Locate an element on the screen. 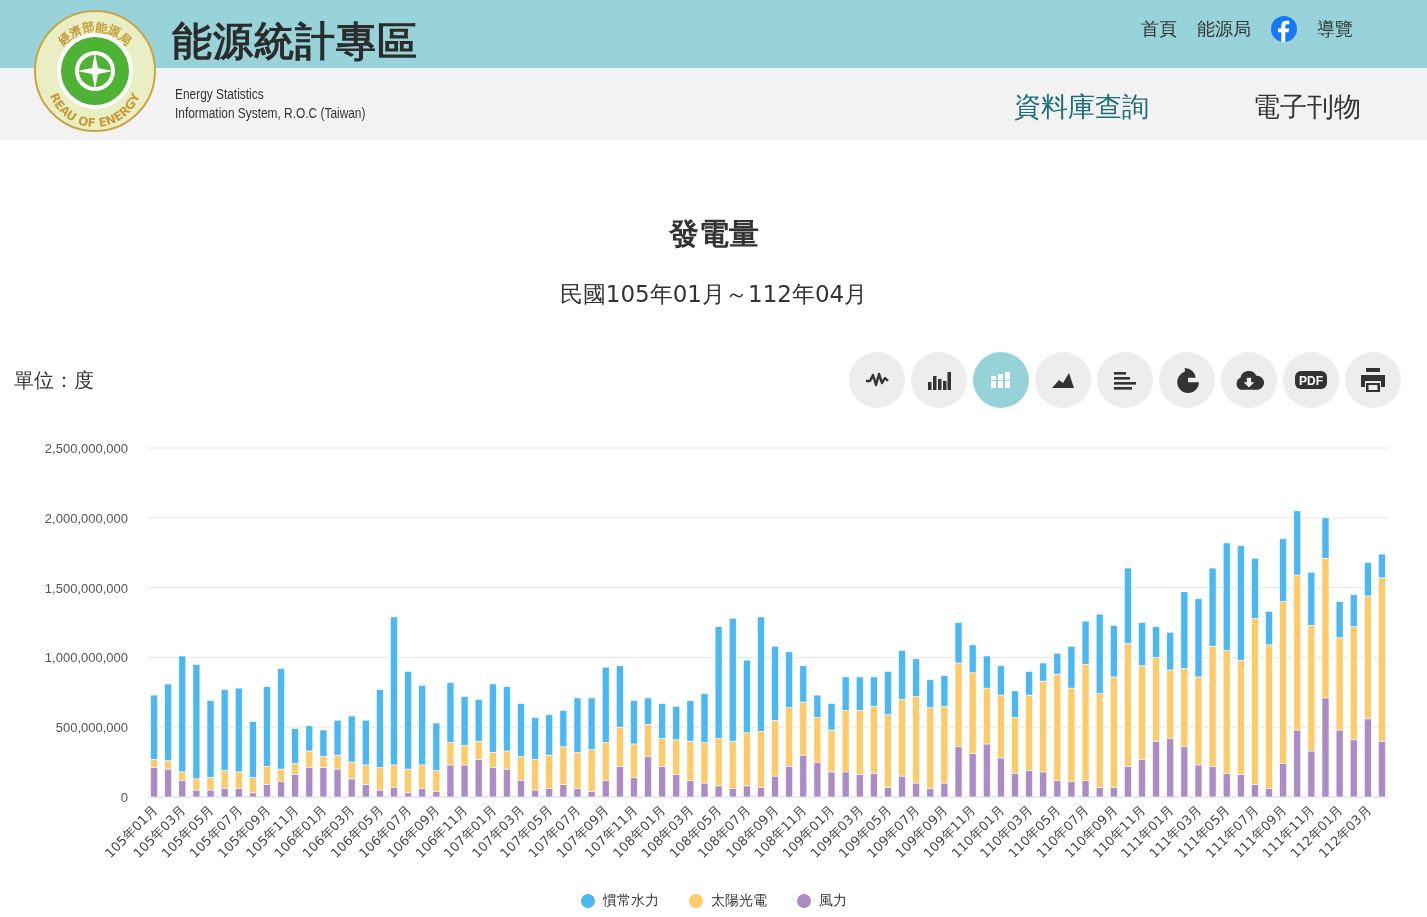  site-subtitle: Information System, R.O.C (Taiwan) is located at coordinates (270, 113).